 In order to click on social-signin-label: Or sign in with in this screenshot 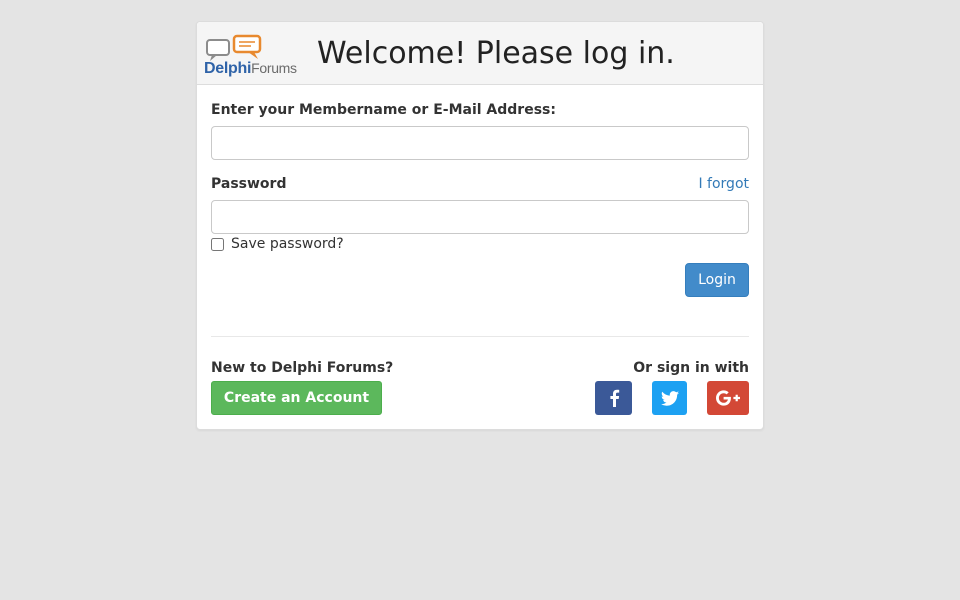, I will do `click(691, 368)`.